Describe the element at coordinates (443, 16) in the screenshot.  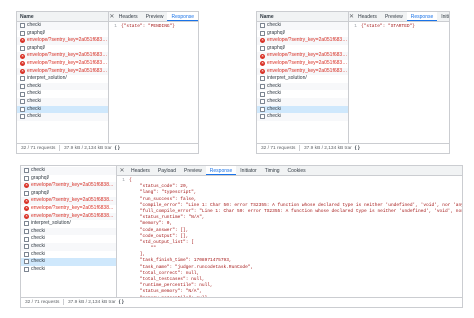
I see `tab-initiator: Initiato` at that location.